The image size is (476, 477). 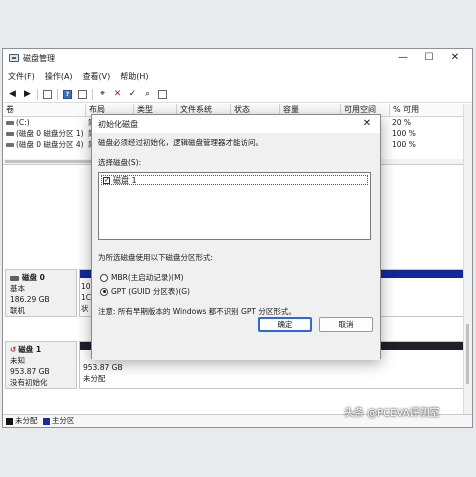 What do you see at coordinates (147, 277) in the screenshot?
I see `mbr-label: MBR(主启动记录)(M)` at bounding box center [147, 277].